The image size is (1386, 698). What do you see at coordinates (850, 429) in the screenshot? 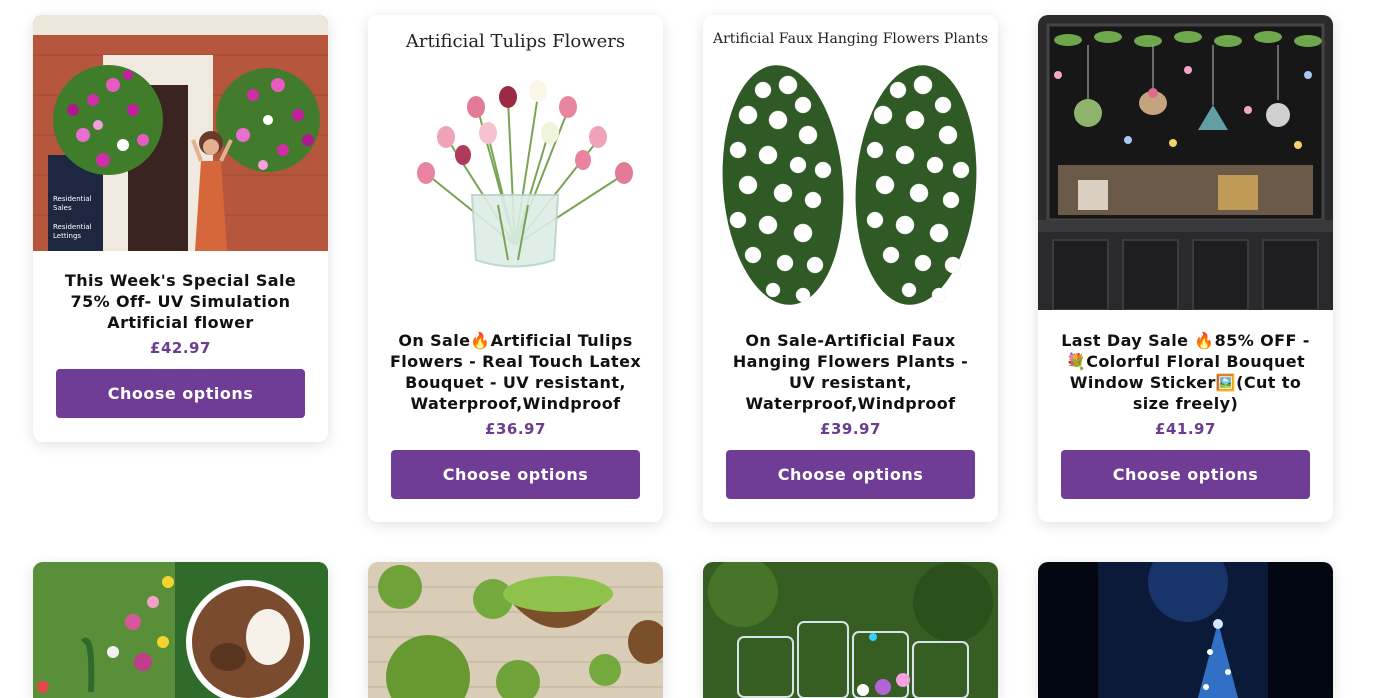
I see `product-price: £39.97` at bounding box center [850, 429].